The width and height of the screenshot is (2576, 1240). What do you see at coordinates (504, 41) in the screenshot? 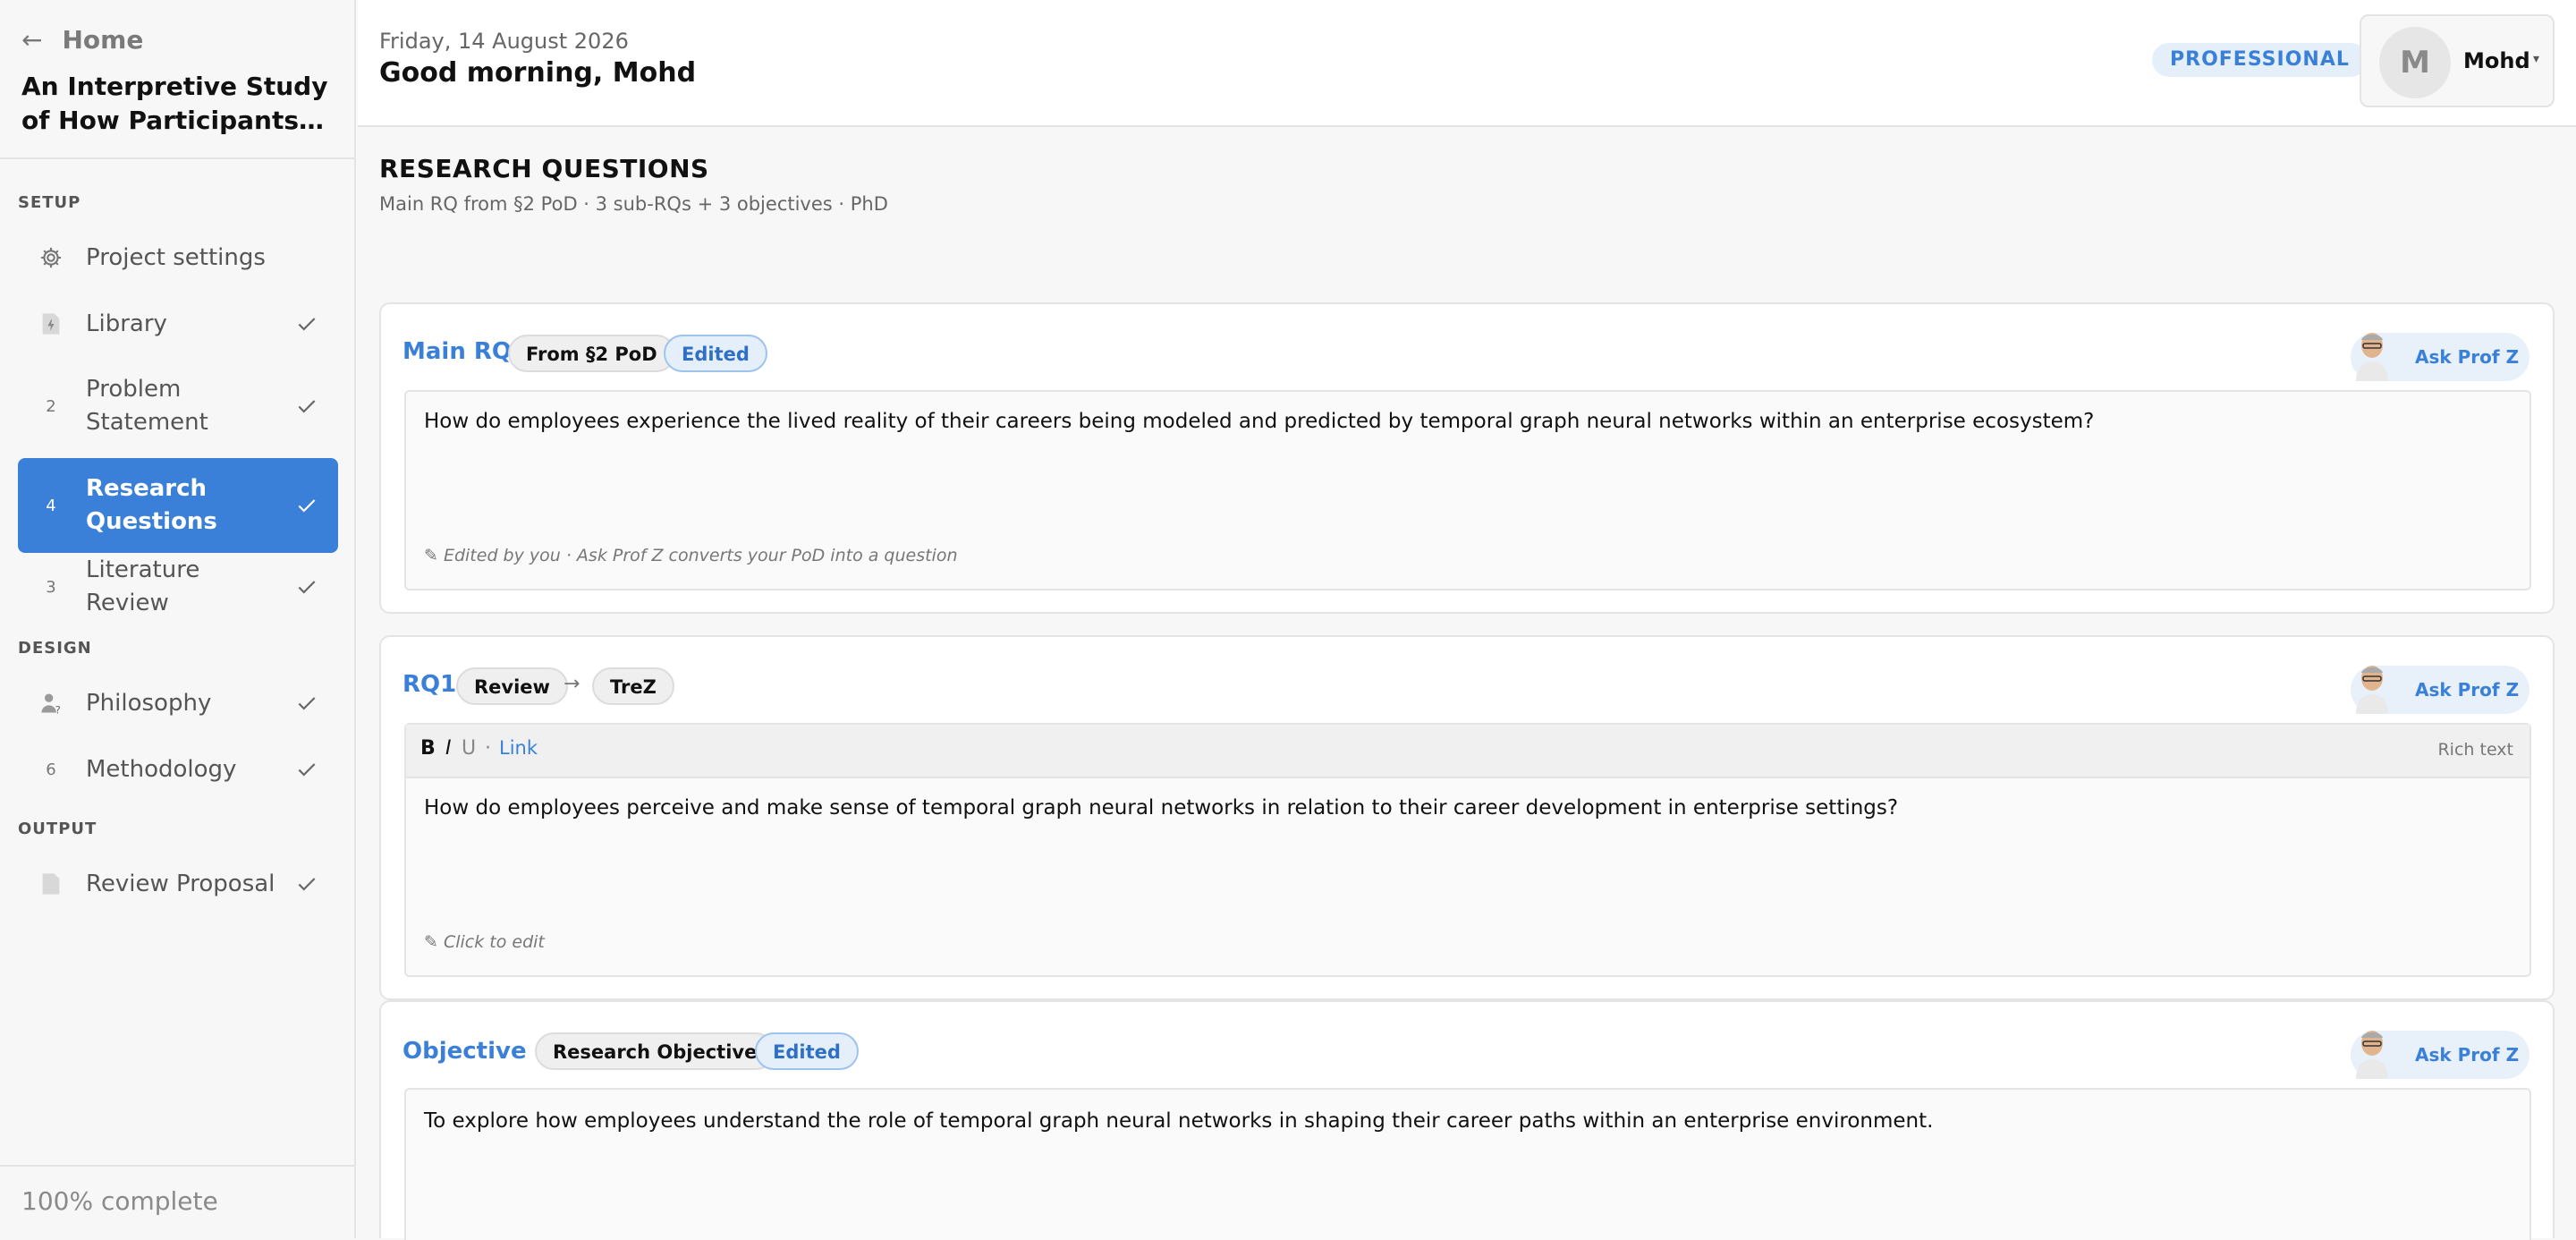
I see `header-date: Friday, 14 August 2026` at bounding box center [504, 41].